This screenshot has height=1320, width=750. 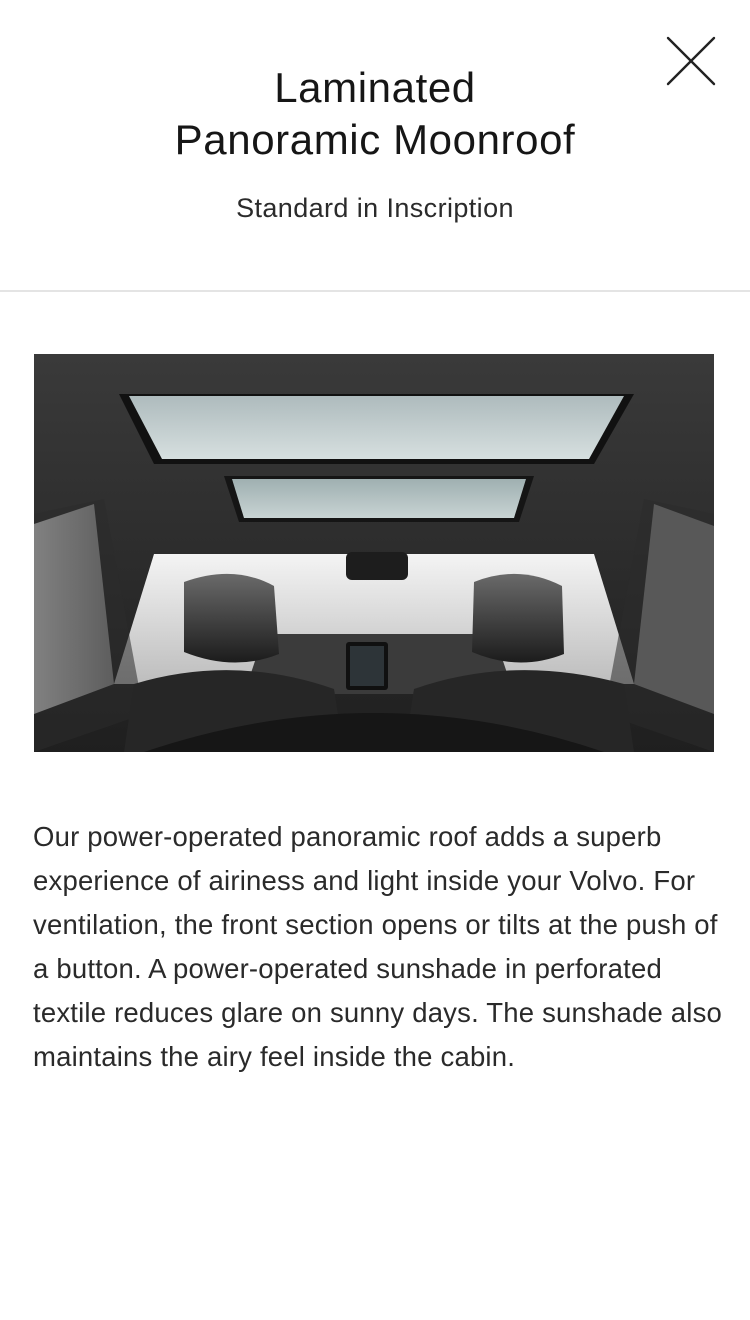 I want to click on title-line-1: Laminated, so click(x=375, y=87).